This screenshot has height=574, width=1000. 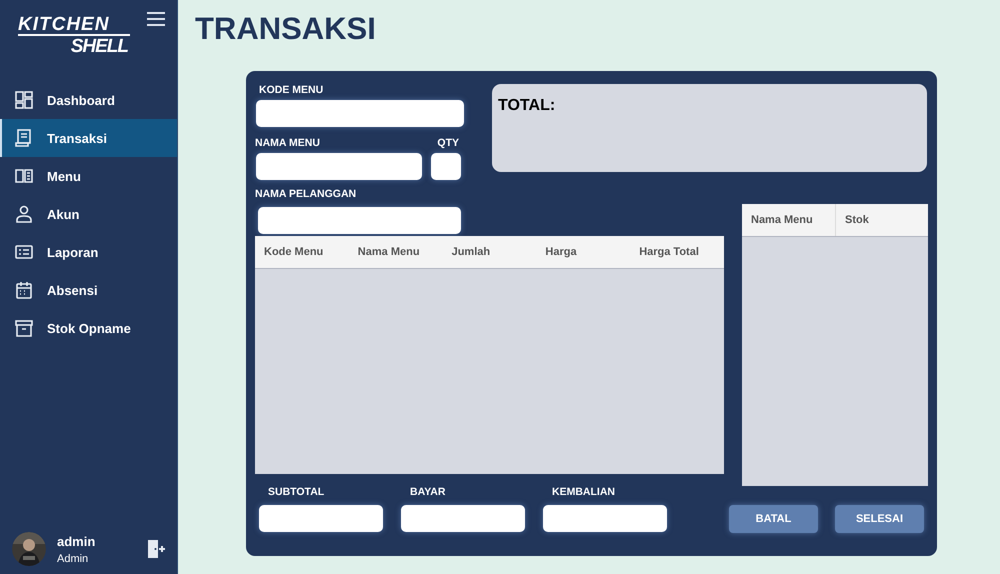 I want to click on nav-item: Transaksi, so click(x=88, y=138).